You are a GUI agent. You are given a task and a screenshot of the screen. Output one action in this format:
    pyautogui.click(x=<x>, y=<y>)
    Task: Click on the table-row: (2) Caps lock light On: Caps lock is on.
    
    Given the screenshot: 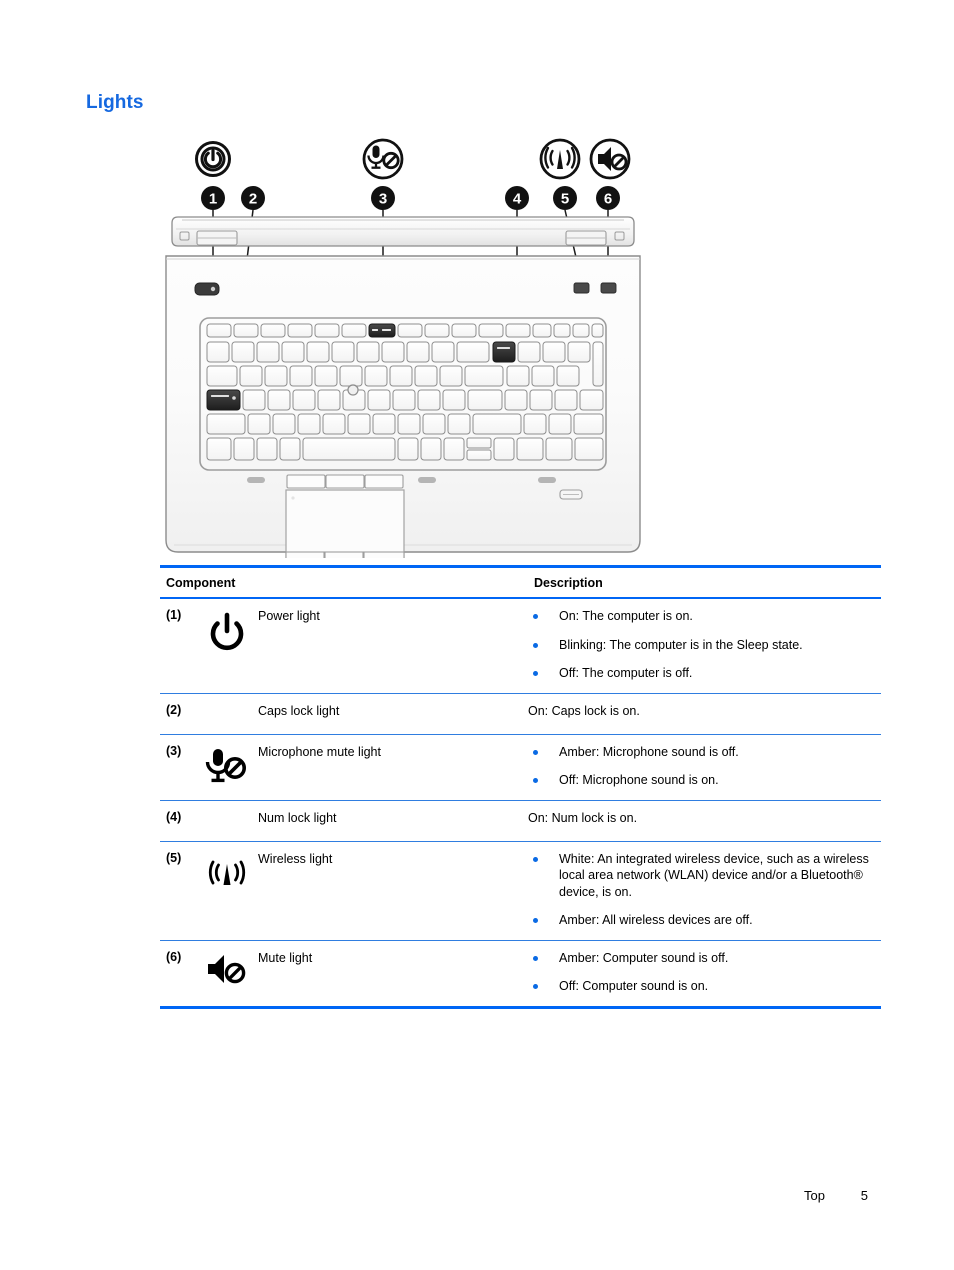 What is the action you would take?
    pyautogui.click(x=520, y=714)
    